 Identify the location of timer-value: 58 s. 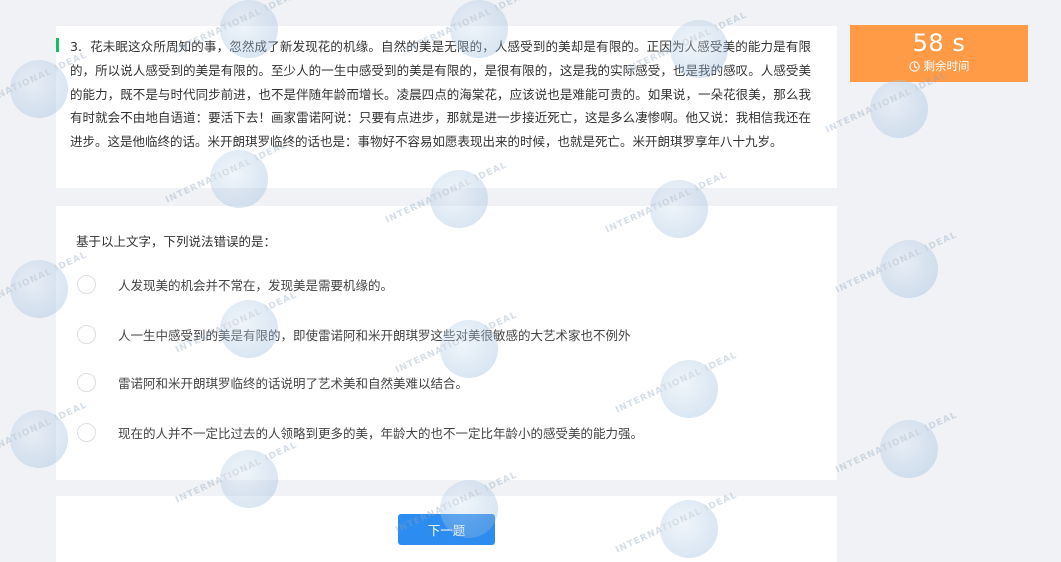
(939, 43).